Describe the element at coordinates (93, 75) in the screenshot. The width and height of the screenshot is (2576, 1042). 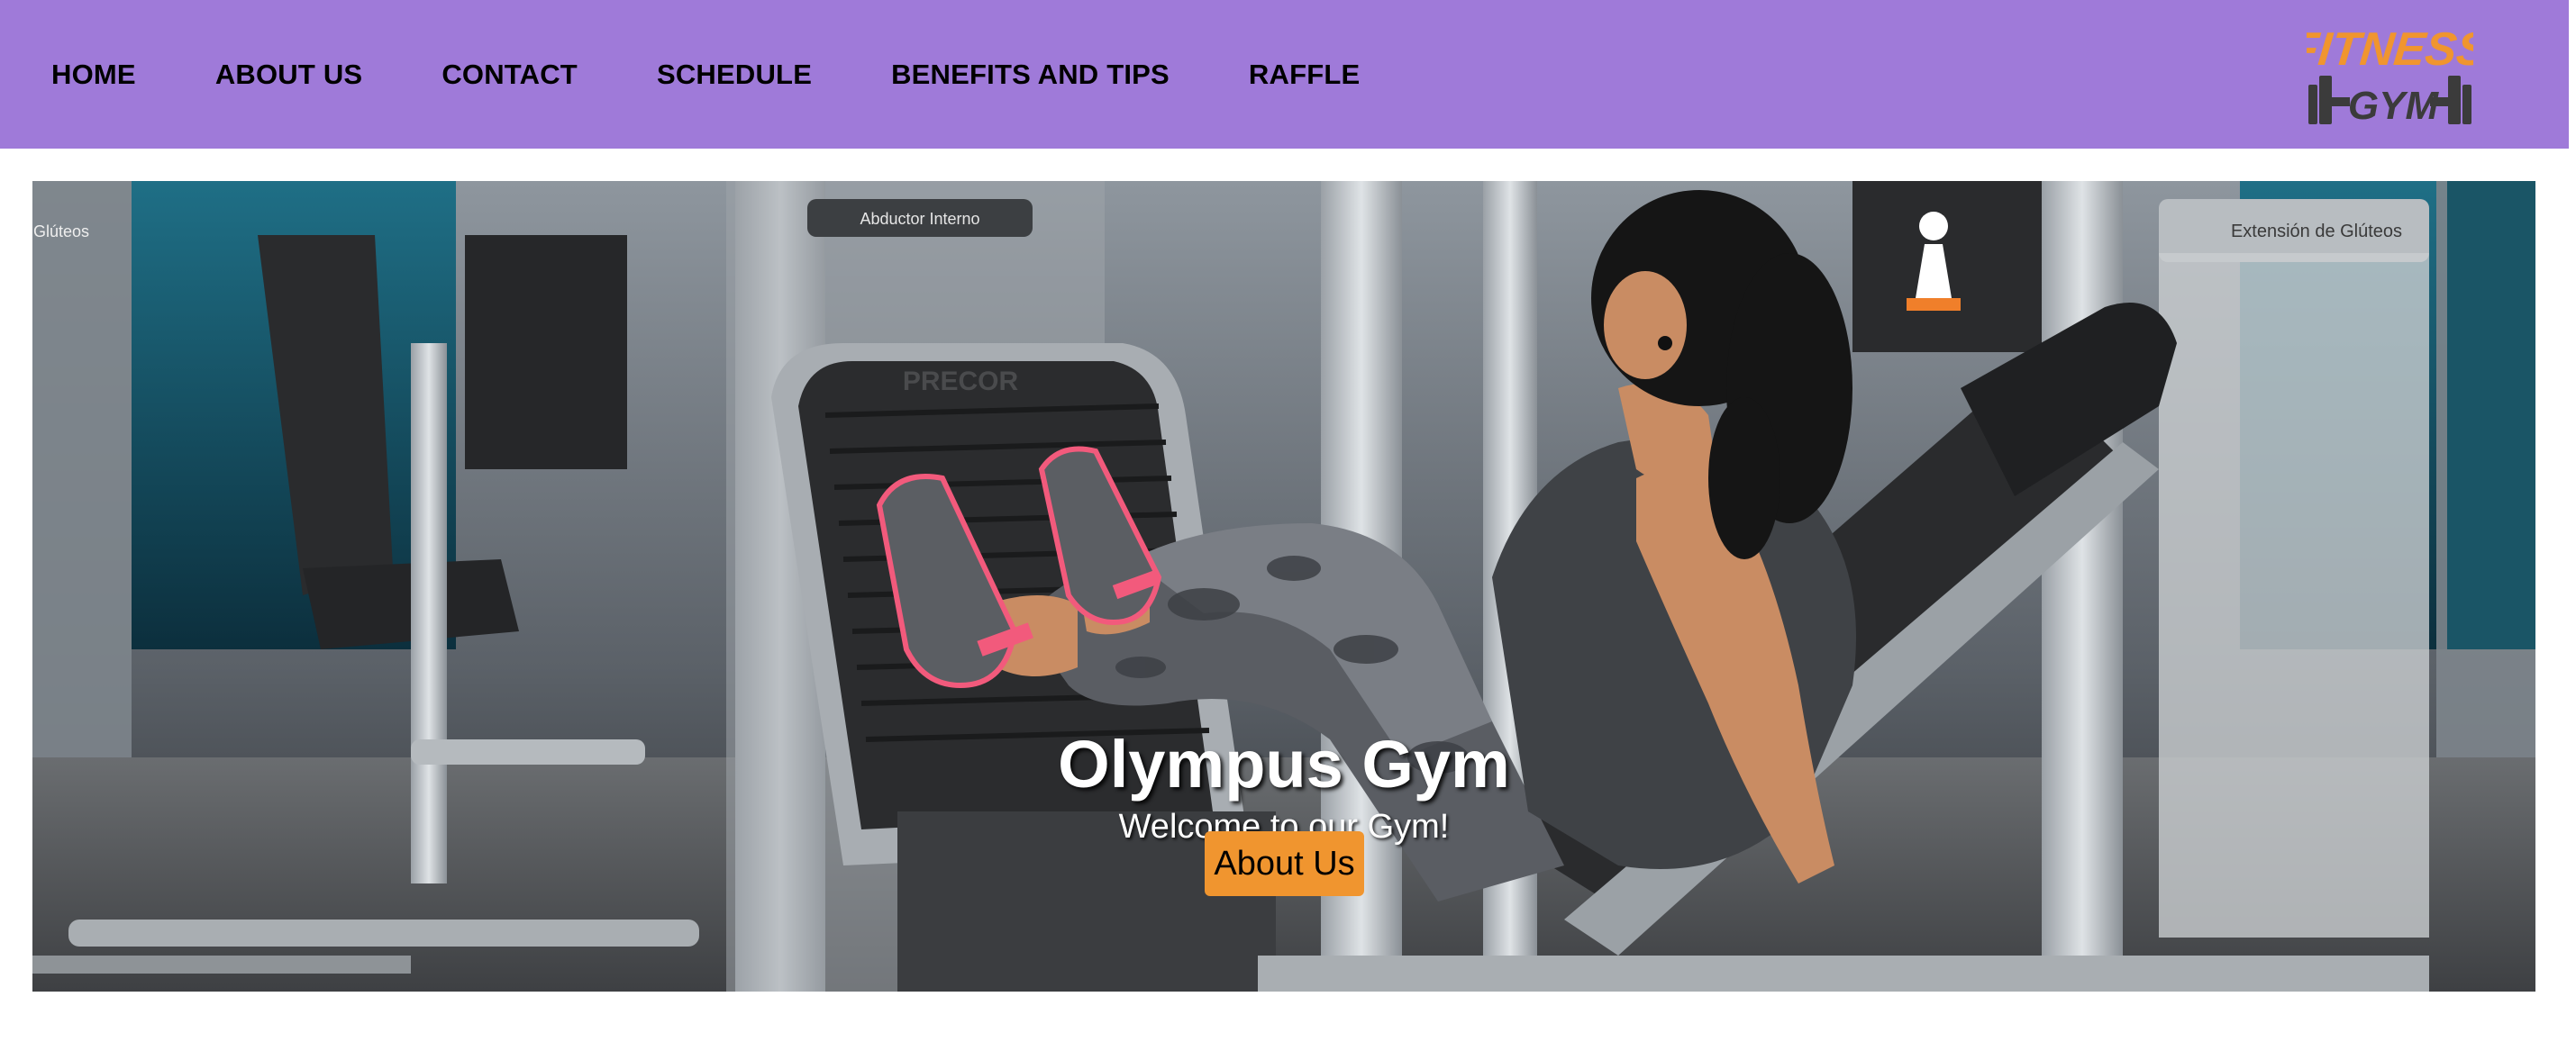
I see `nav-home-link: HOME` at that location.